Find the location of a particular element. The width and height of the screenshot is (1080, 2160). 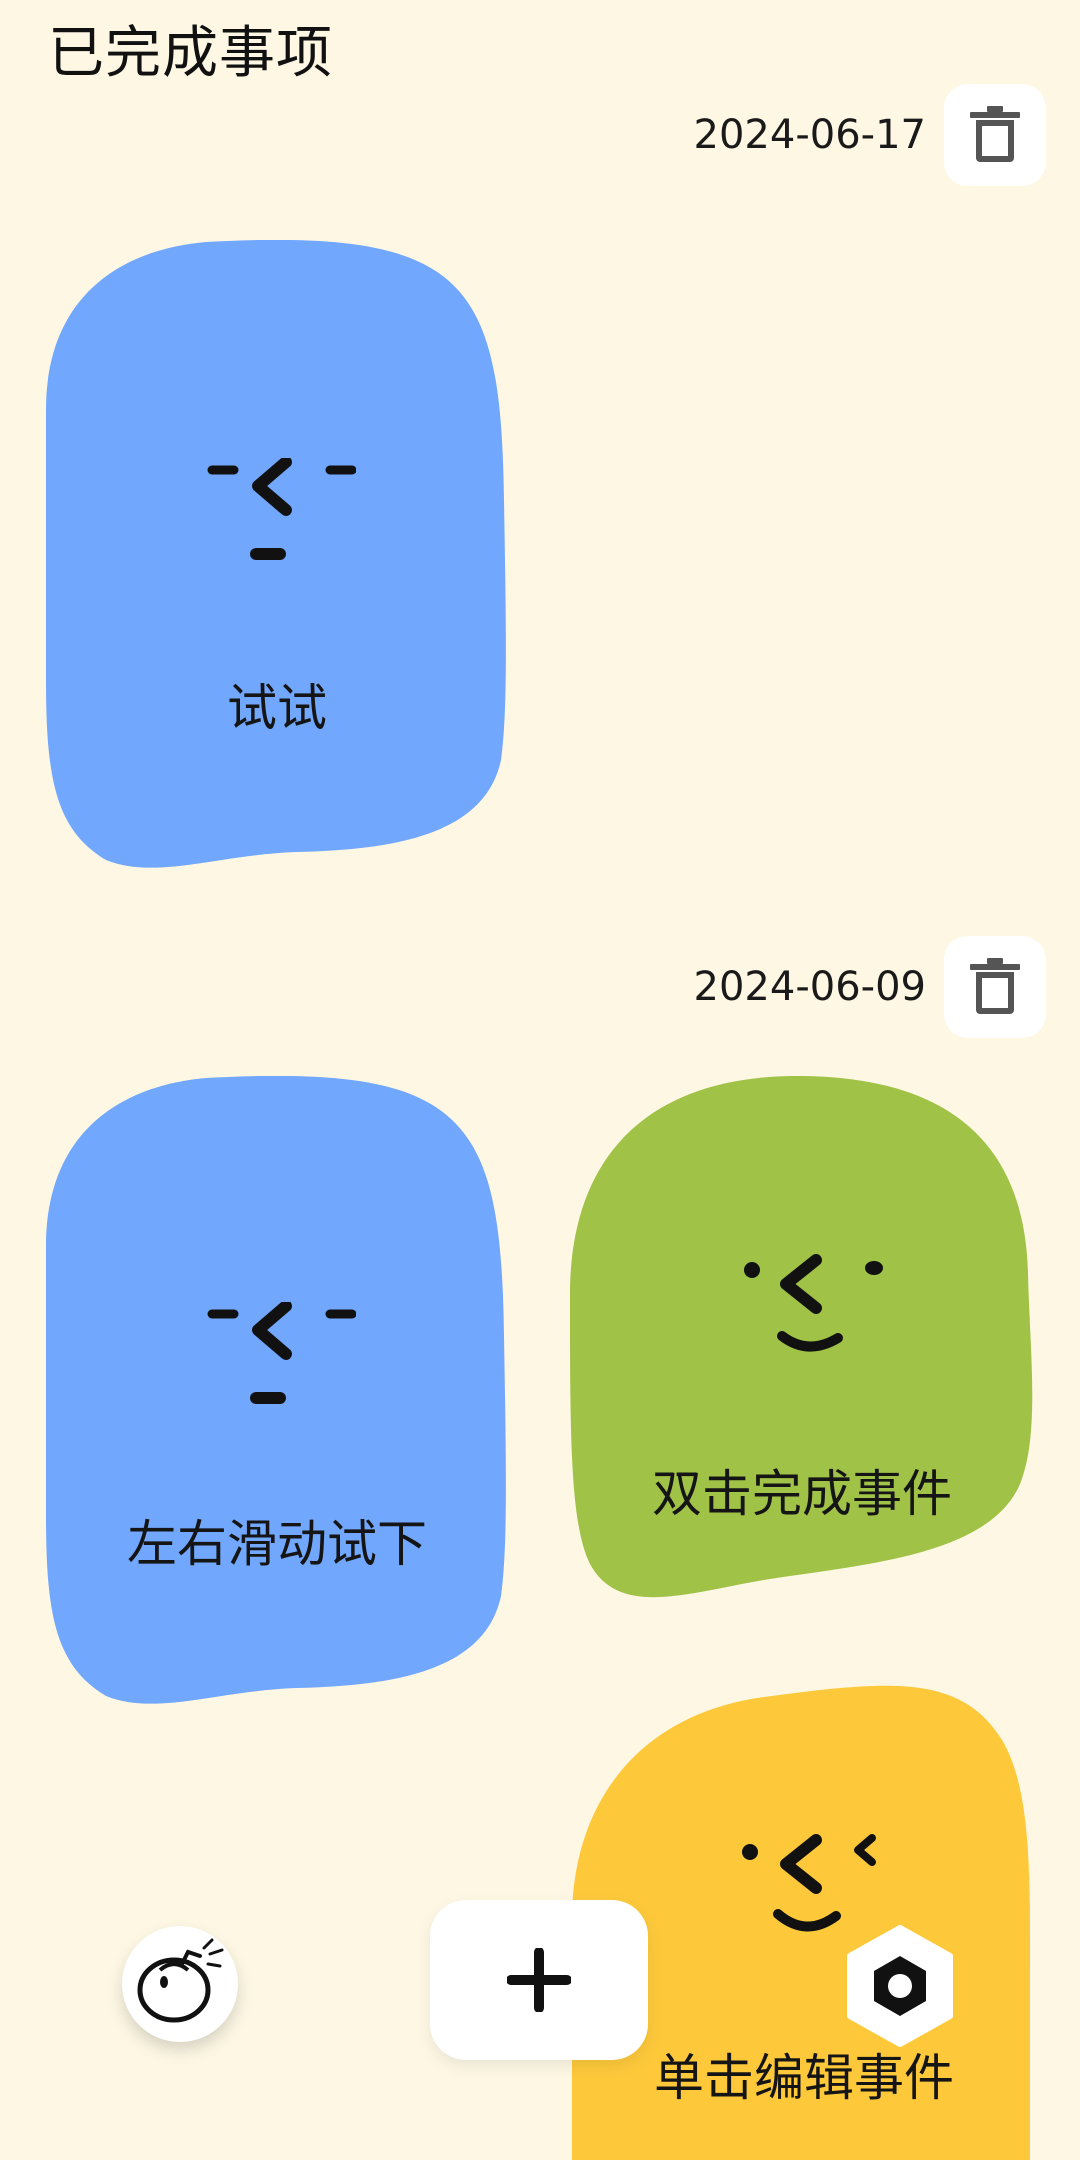

hex-nut-icon is located at coordinates (900, 1986).